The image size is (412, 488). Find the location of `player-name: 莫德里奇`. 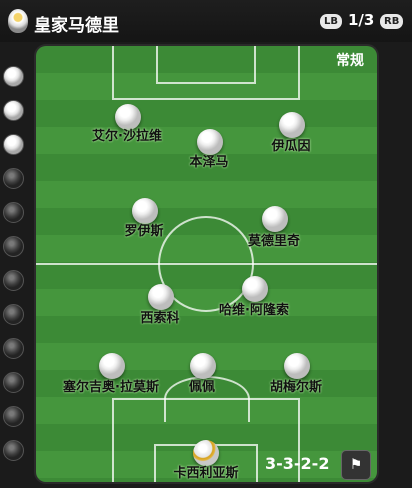

player-name: 莫德里奇 is located at coordinates (274, 241).